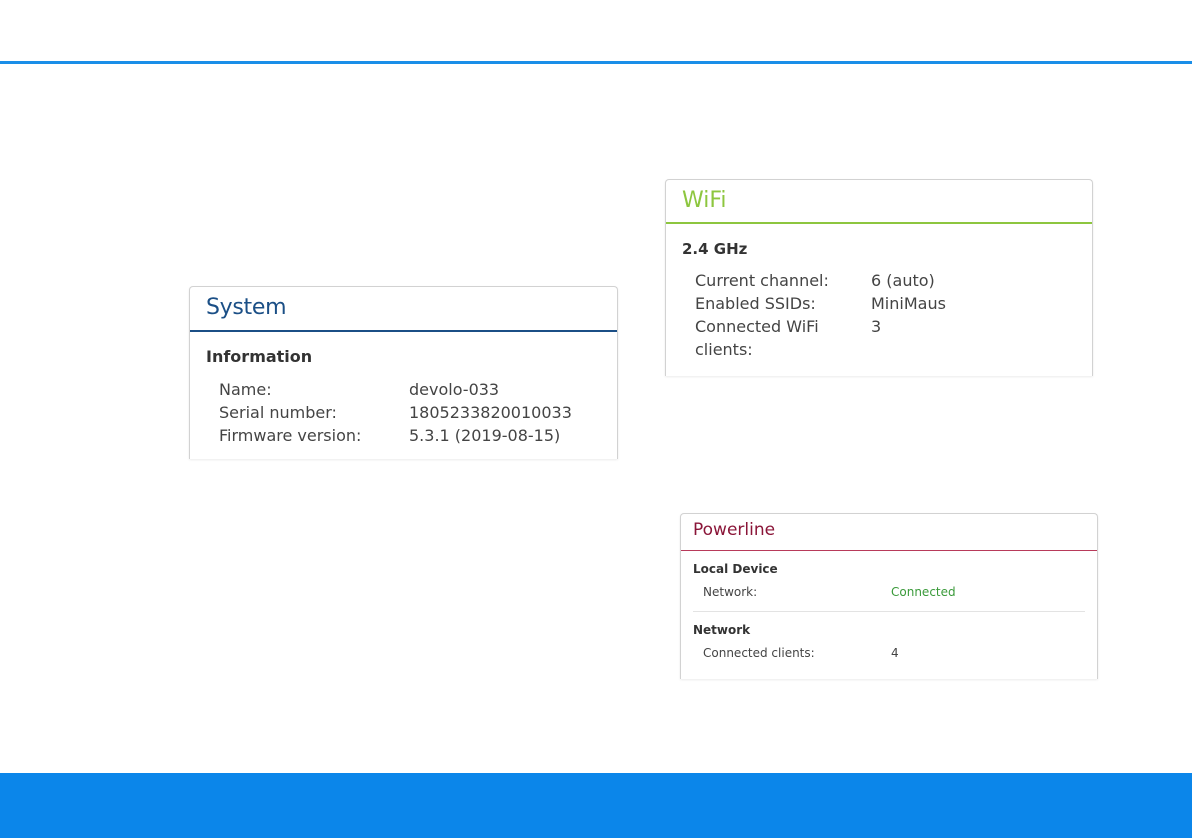 This screenshot has height=838, width=1192. Describe the element at coordinates (735, 569) in the screenshot. I see `powerline-local-device-heading: Local Device` at that location.